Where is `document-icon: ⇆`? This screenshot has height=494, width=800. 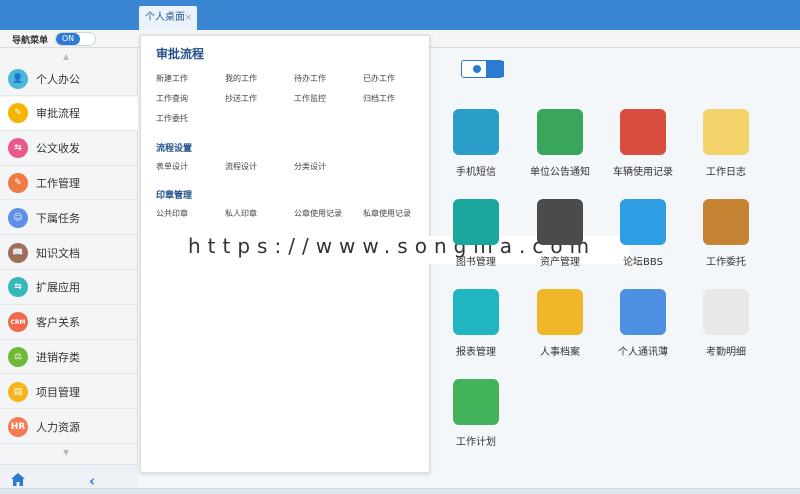 document-icon: ⇆ is located at coordinates (18, 148).